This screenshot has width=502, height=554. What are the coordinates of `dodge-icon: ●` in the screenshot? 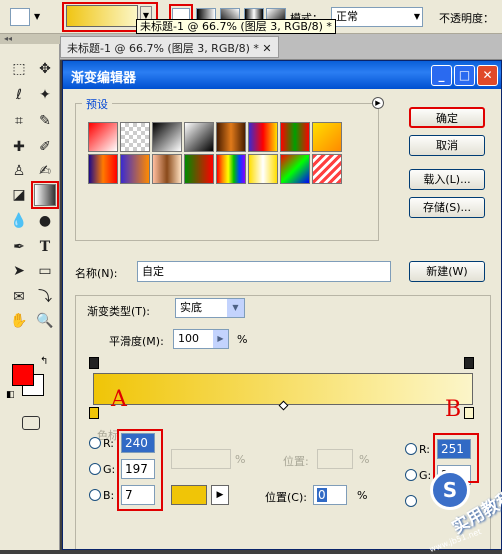 It's located at (45, 221).